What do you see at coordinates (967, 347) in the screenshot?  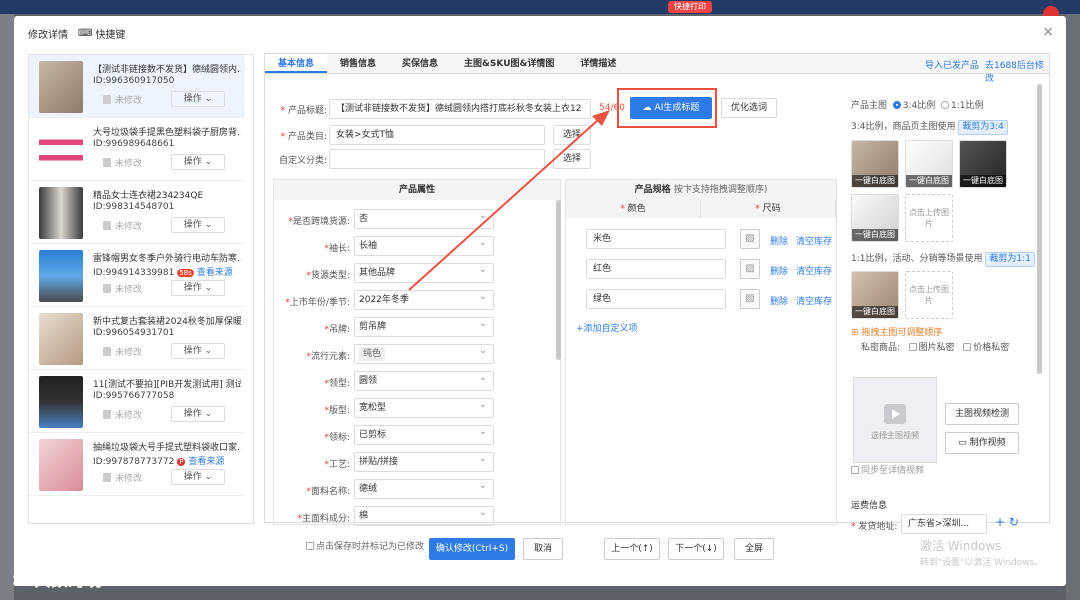 I see `price-private-checkbox` at bounding box center [967, 347].